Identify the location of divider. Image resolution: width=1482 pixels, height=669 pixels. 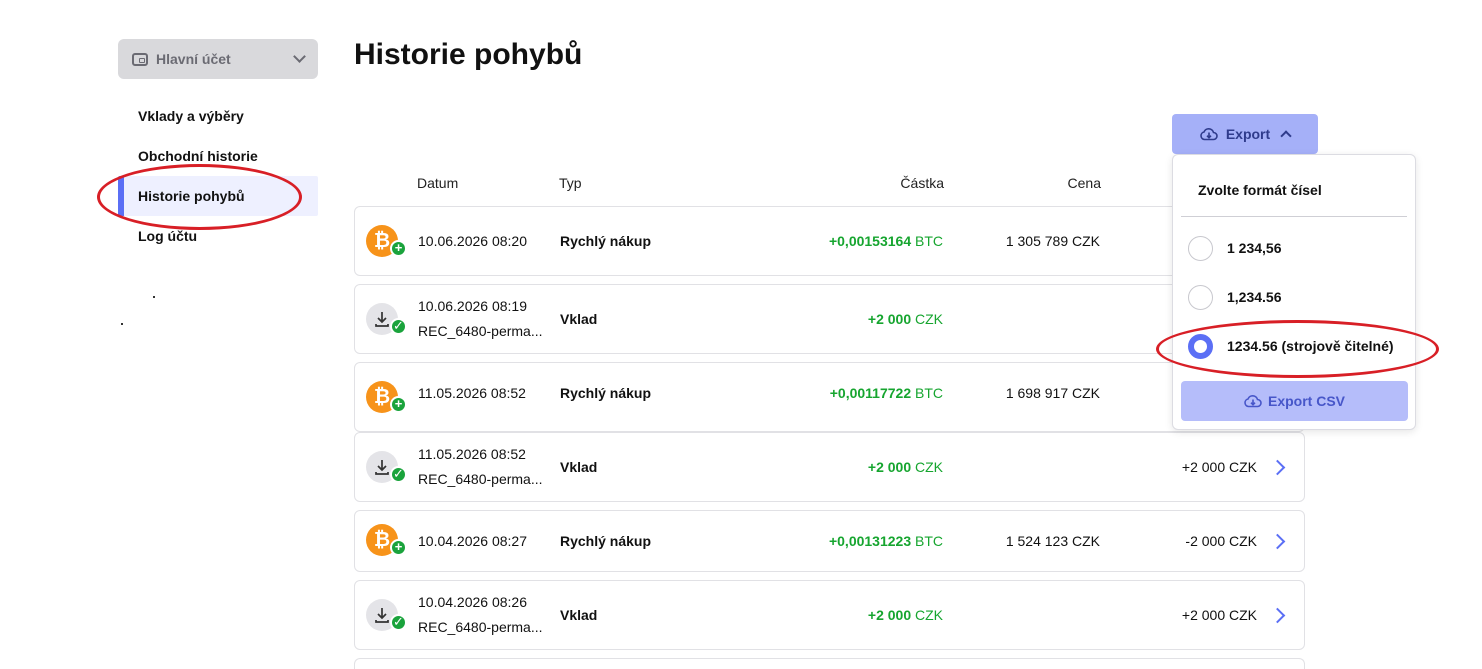
(1294, 216).